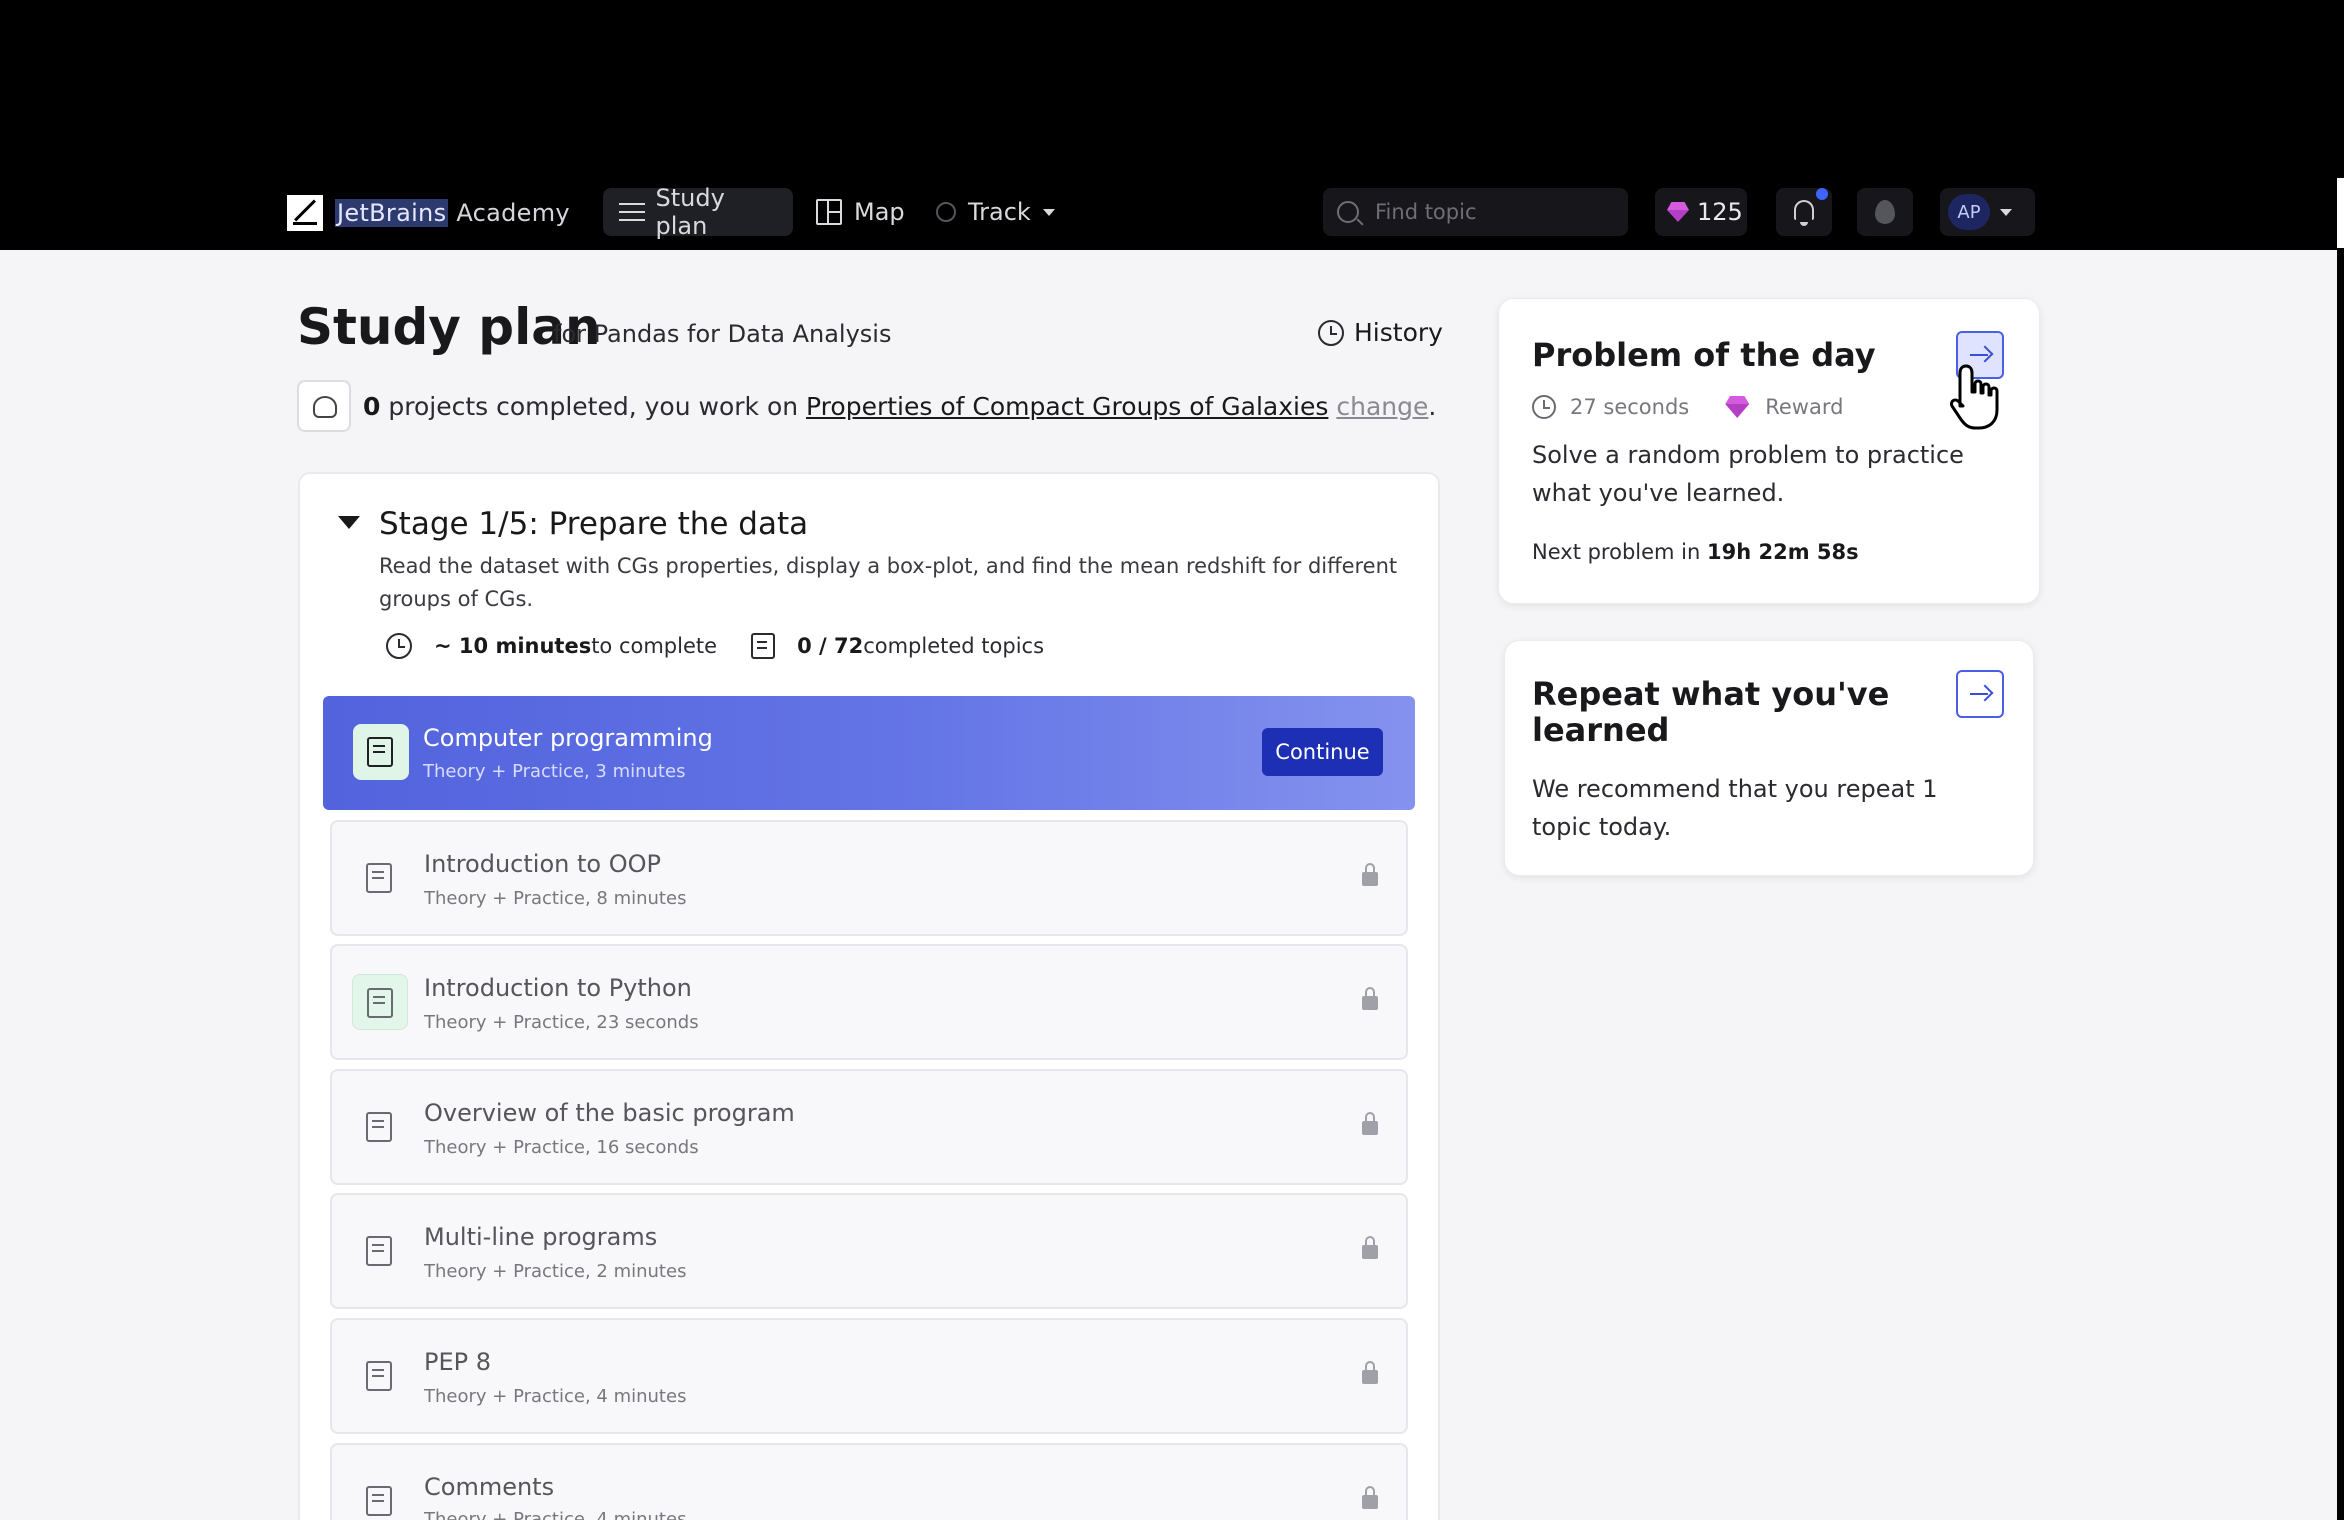 Image resolution: width=2344 pixels, height=1520 pixels. I want to click on stage-topics-suffix: completed topics, so click(954, 646).